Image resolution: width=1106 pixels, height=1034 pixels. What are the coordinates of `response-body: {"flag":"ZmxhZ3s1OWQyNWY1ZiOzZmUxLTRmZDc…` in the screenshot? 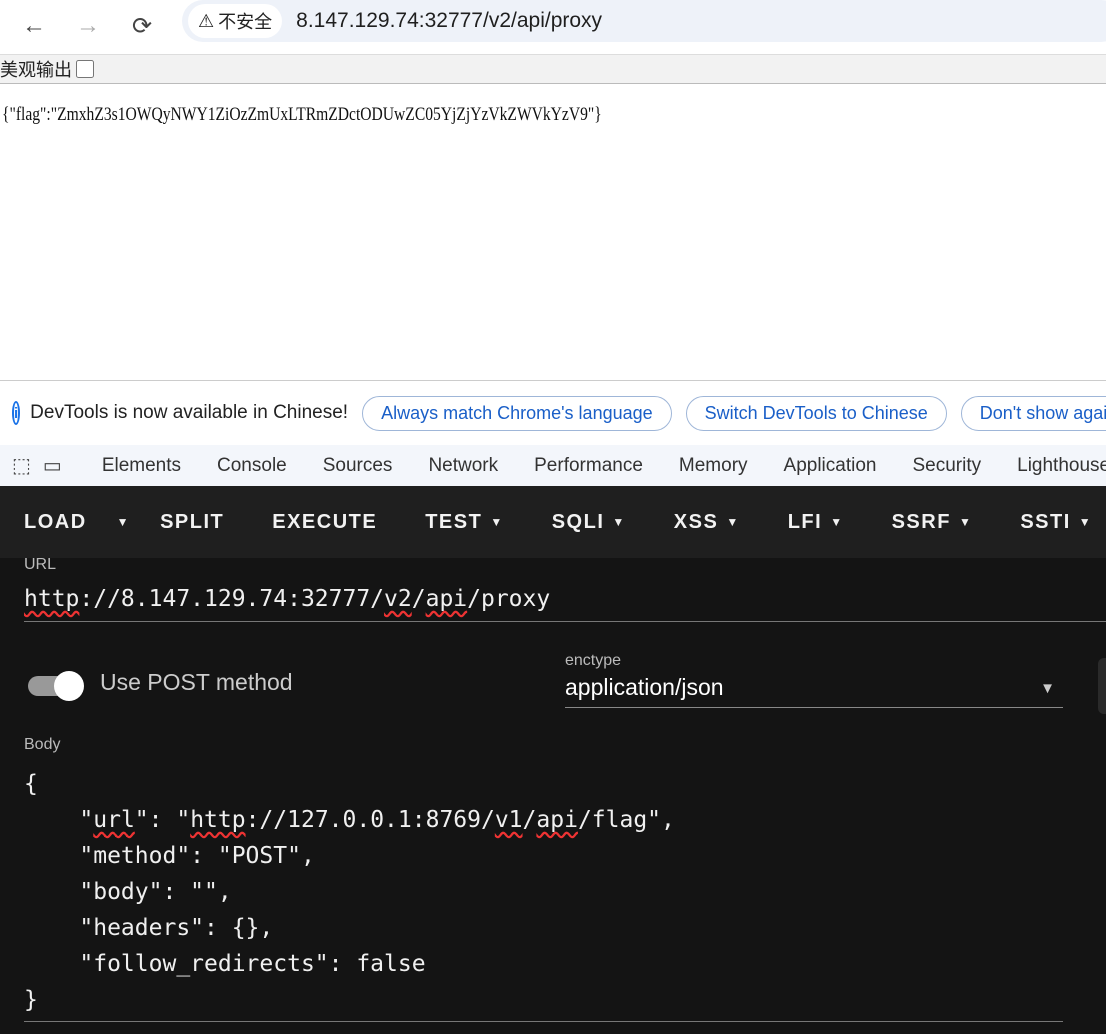 It's located at (302, 114).